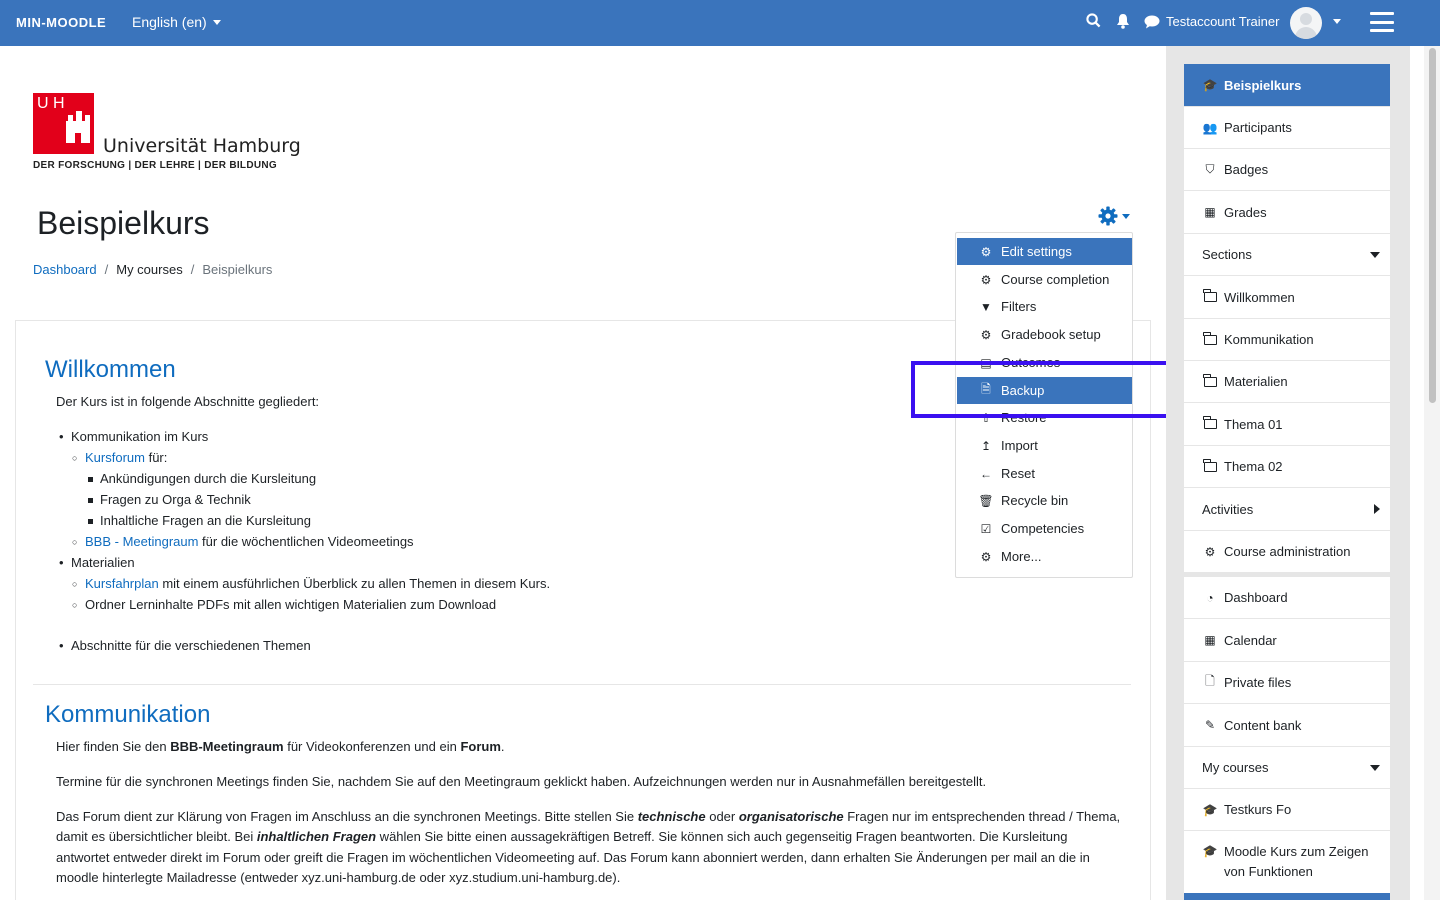  I want to click on chevron-right-icon, so click(1377, 509).